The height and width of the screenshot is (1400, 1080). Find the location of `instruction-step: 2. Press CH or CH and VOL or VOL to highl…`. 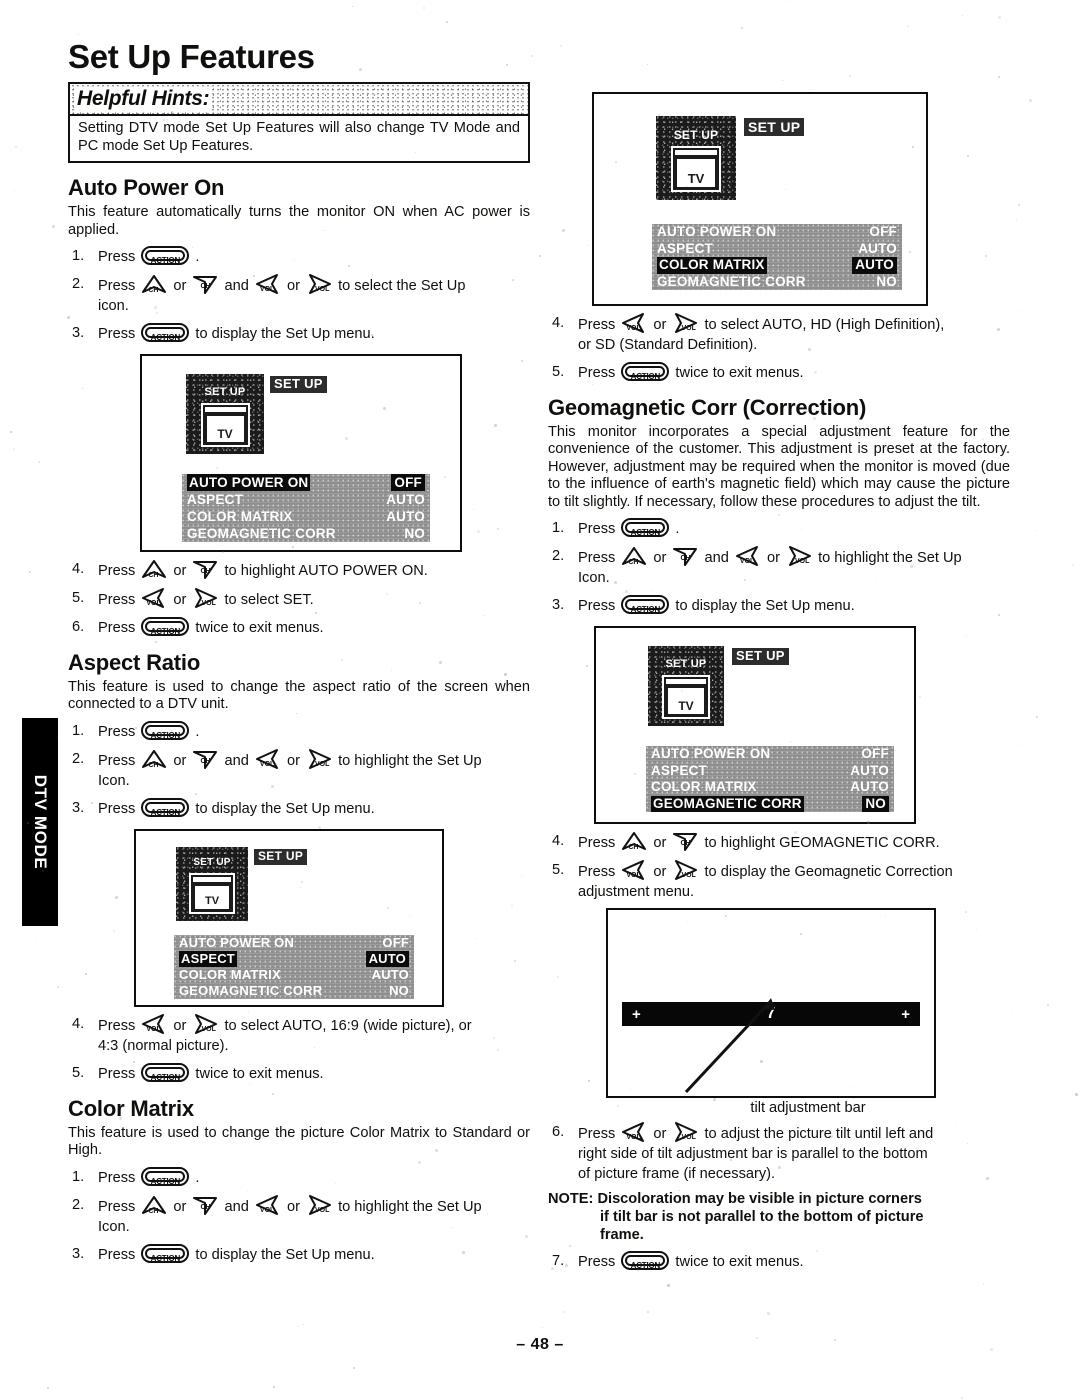

instruction-step: 2. Press CH or CH and VOL or VOL to highl… is located at coordinates (299, 769).